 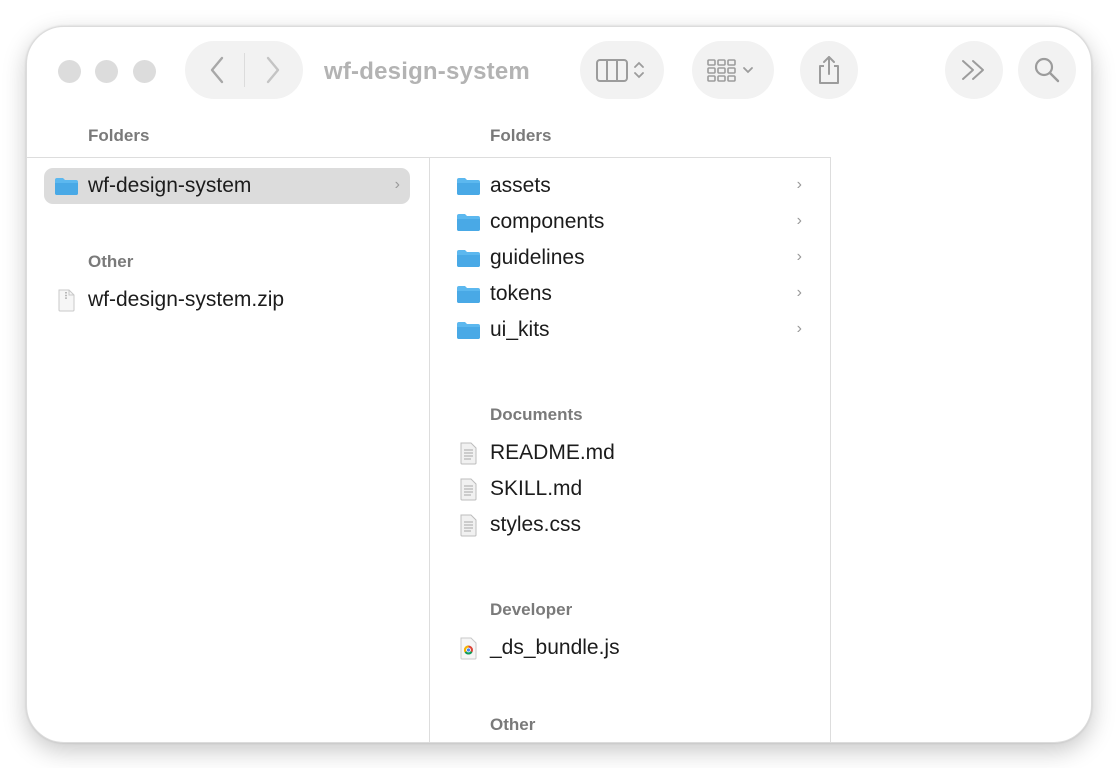 I want to click on list-item-folder: assets ›, so click(x=636, y=186).